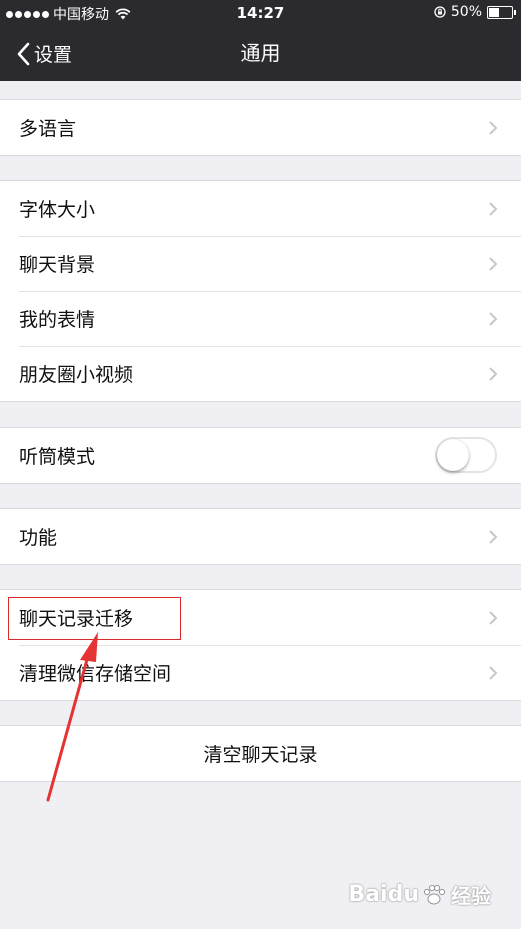 The height and width of the screenshot is (929, 521). I want to click on page-title: 通用, so click(260, 53).